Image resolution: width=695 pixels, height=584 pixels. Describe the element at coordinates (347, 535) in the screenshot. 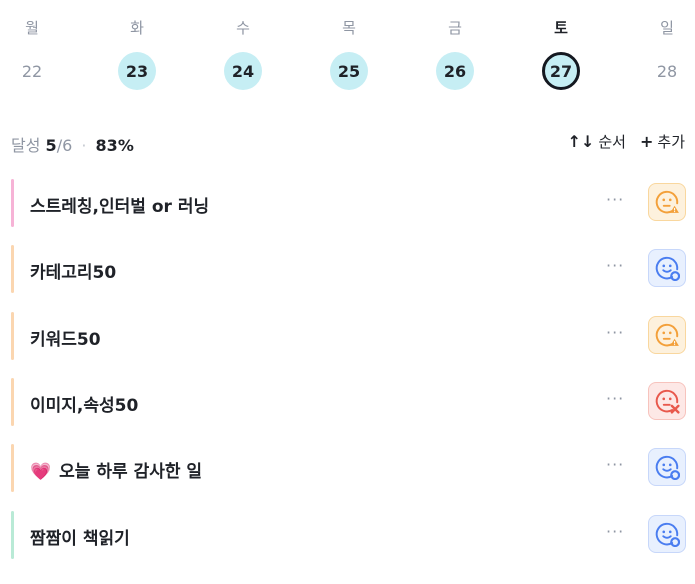

I see `task-row: 짬짬이 책읽기 ···` at that location.